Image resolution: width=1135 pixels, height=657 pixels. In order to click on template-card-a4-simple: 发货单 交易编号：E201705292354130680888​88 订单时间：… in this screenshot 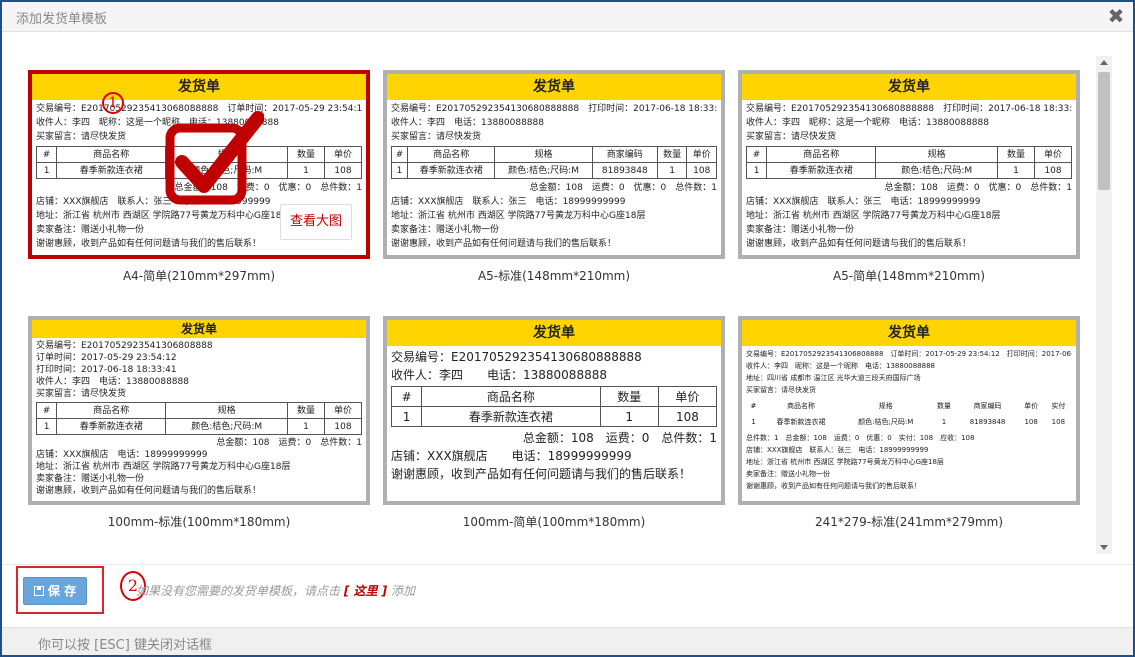, I will do `click(199, 177)`.